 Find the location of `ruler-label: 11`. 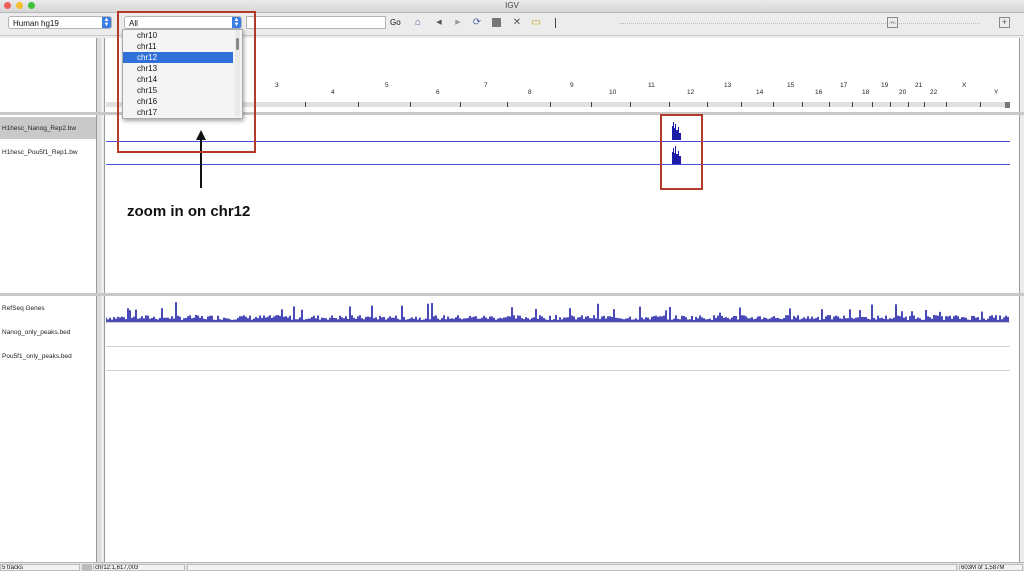

ruler-label: 11 is located at coordinates (651, 85).